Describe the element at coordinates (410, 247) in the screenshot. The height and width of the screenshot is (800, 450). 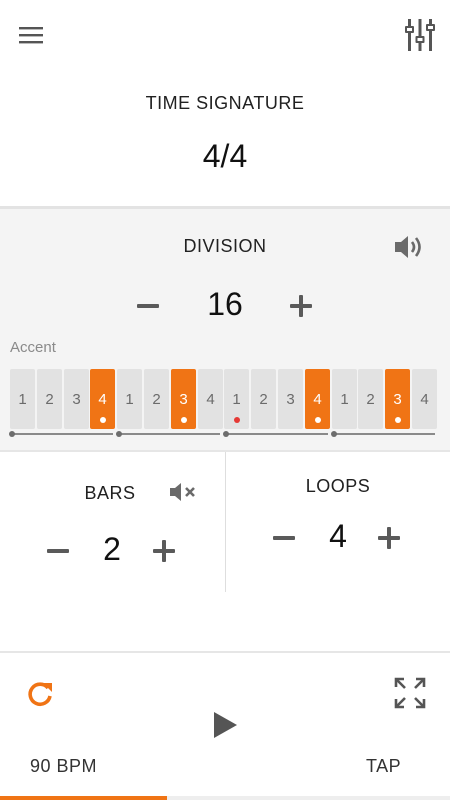
I see `speaker-volume-icon` at that location.